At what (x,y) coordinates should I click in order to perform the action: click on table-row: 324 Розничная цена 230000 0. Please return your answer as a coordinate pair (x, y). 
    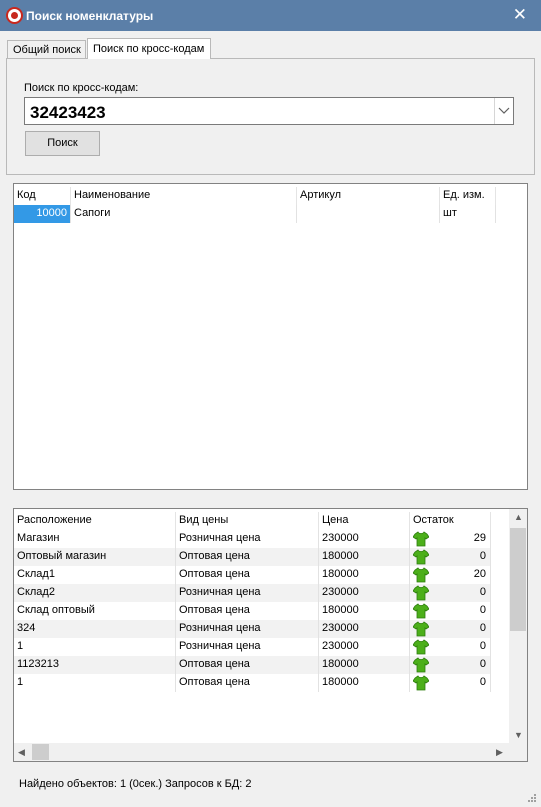
    Looking at the image, I should click on (252, 629).